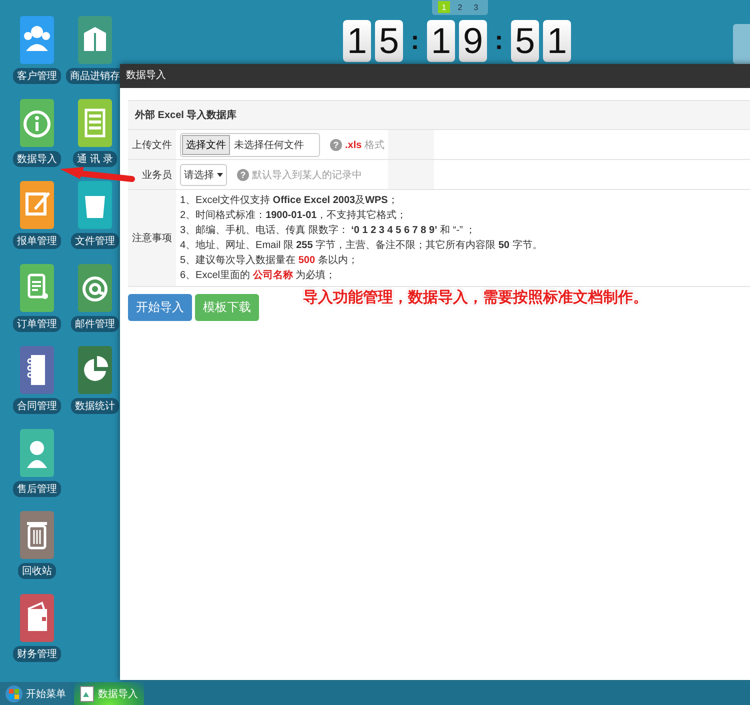 The width and height of the screenshot is (750, 705). Describe the element at coordinates (95, 241) in the screenshot. I see `app-label: 文件管理` at that location.